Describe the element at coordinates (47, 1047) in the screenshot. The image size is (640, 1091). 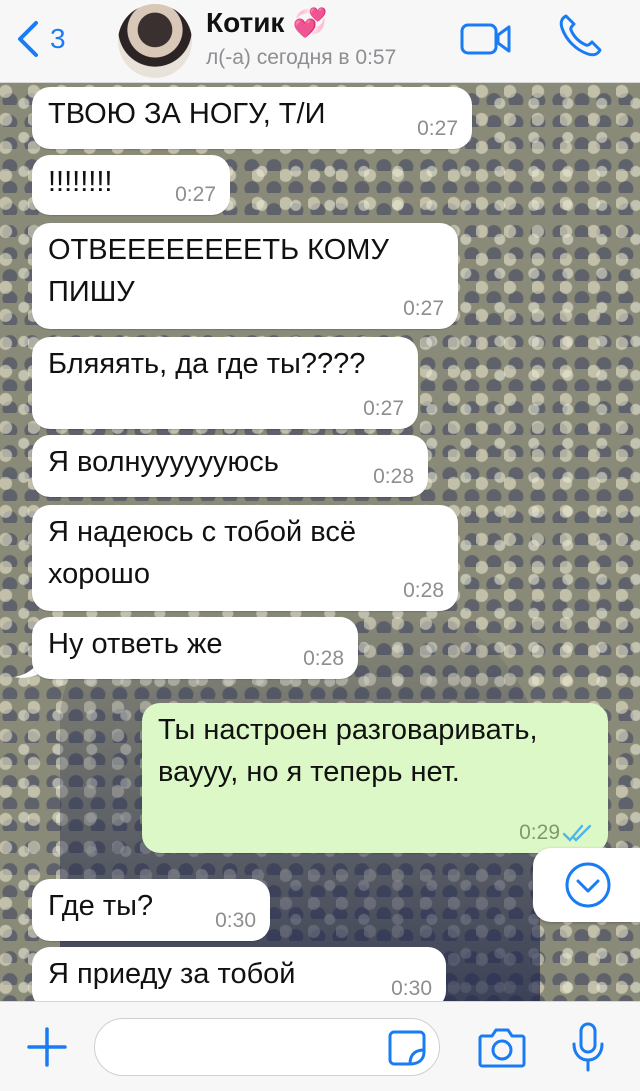
I see `plus-icon` at that location.